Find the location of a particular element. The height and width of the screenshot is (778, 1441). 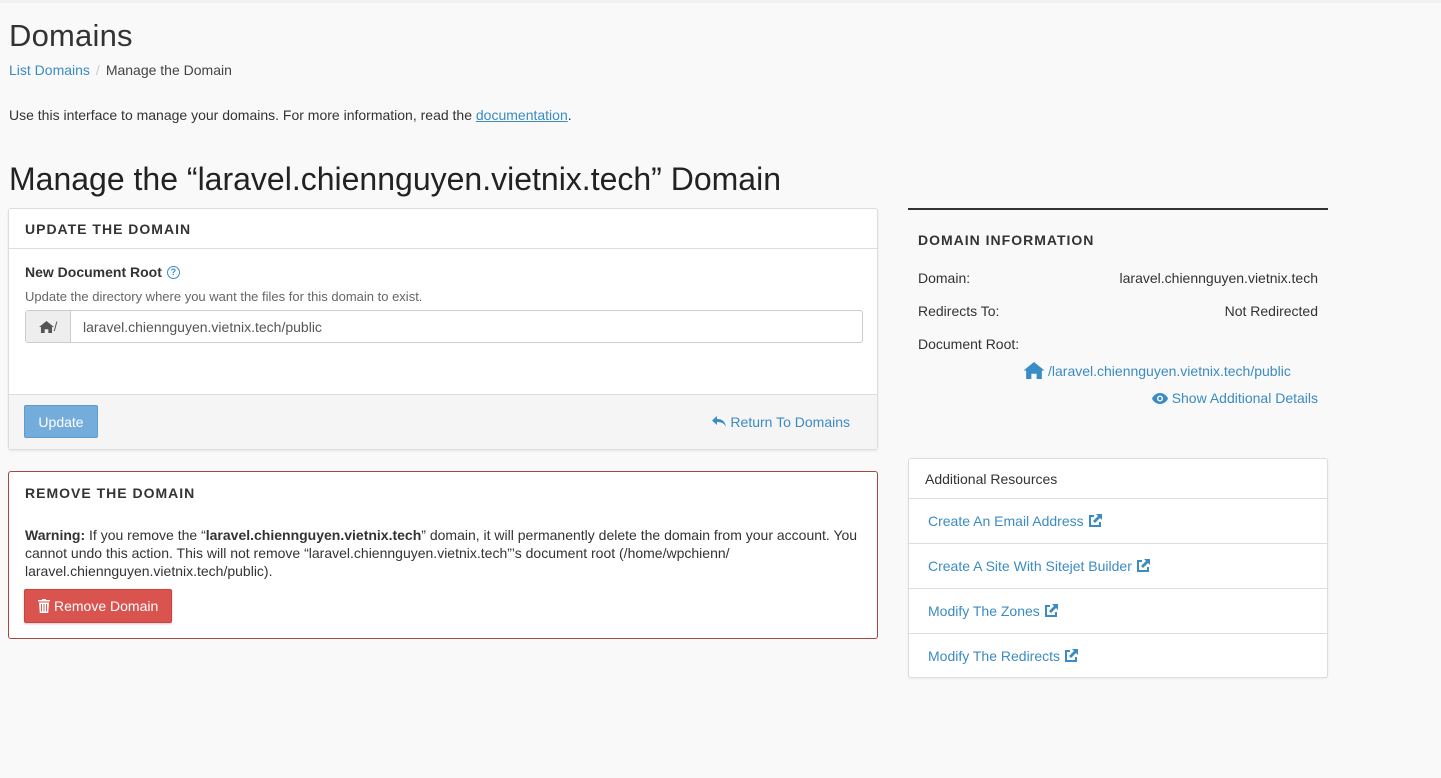

update-button: Update is located at coordinates (61, 421).